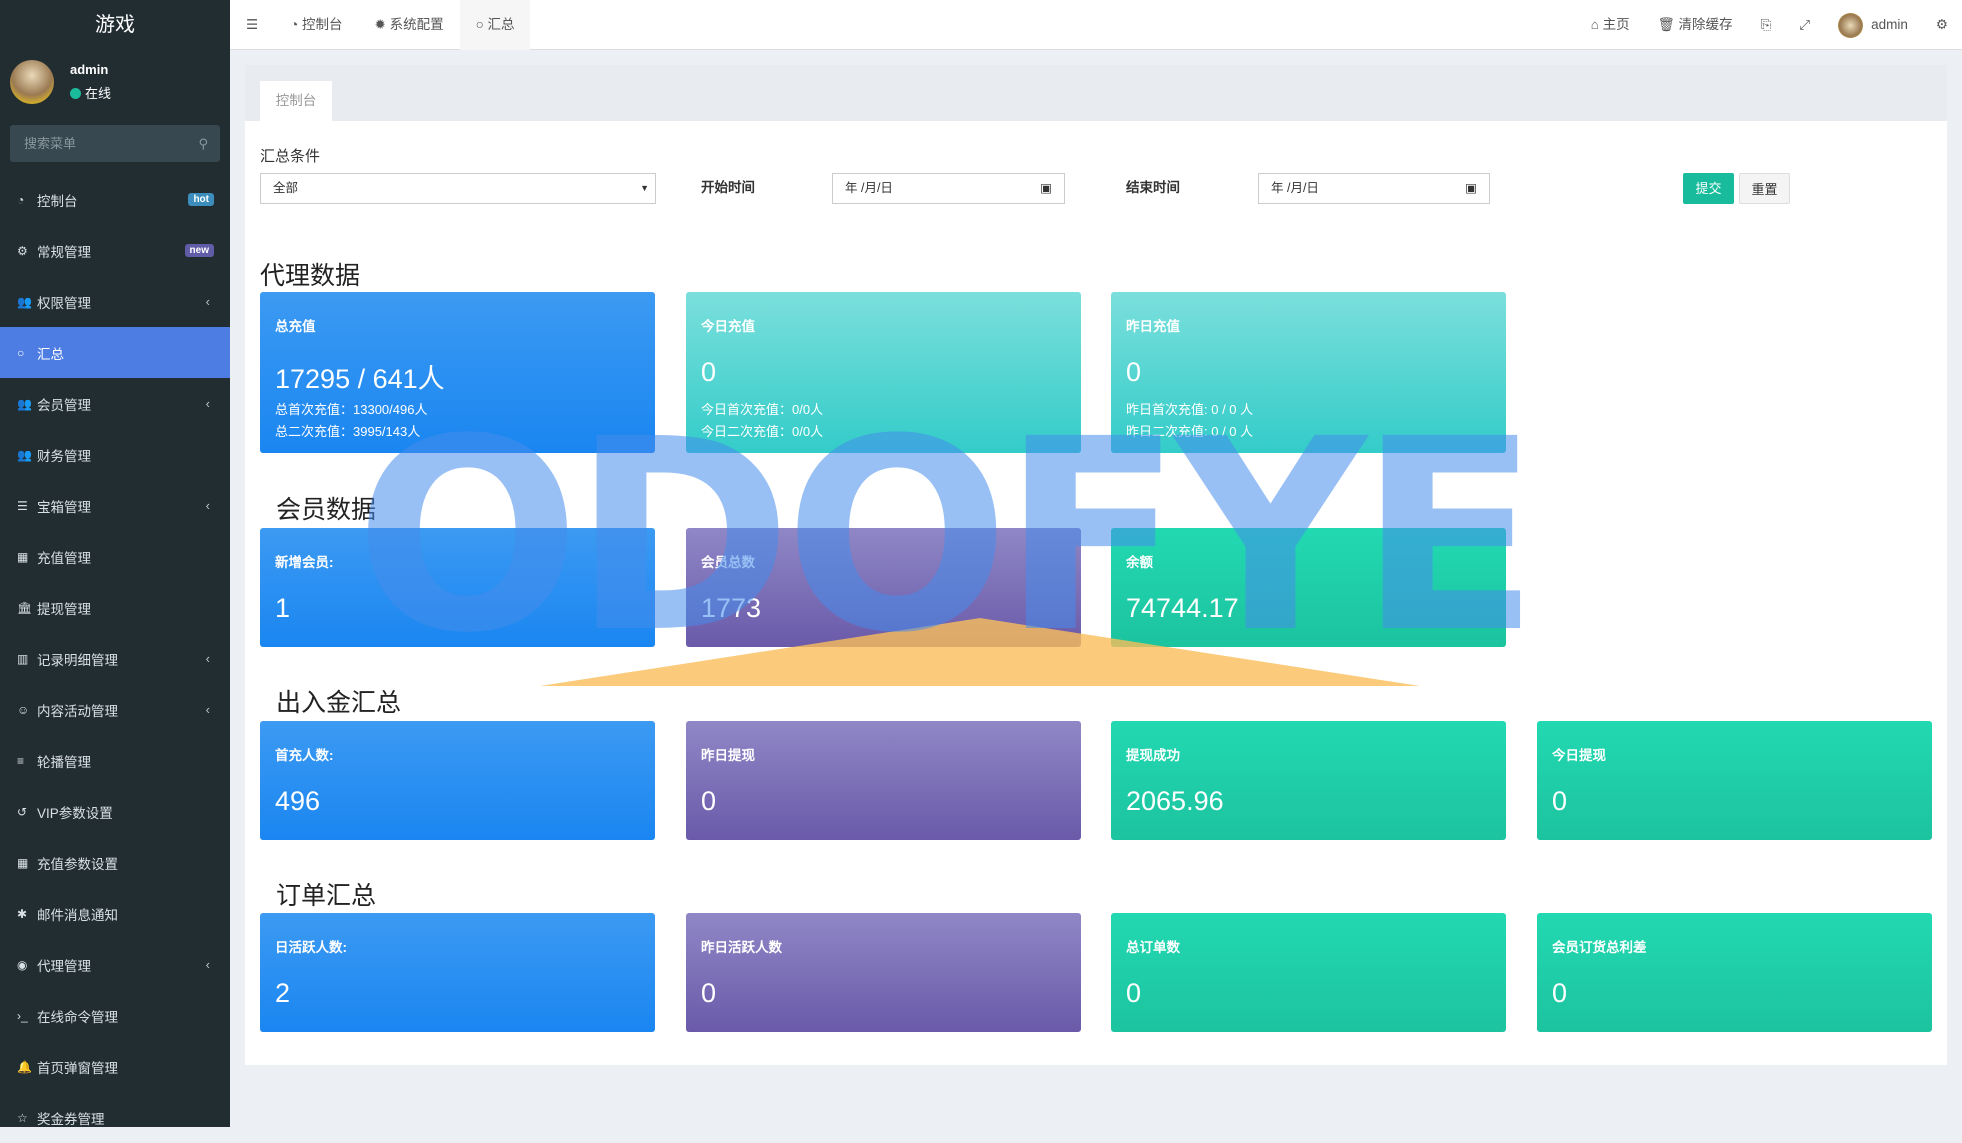 The height and width of the screenshot is (1143, 1962). Describe the element at coordinates (311, 947) in the screenshot. I see `card-title: 日活跃人数:` at that location.